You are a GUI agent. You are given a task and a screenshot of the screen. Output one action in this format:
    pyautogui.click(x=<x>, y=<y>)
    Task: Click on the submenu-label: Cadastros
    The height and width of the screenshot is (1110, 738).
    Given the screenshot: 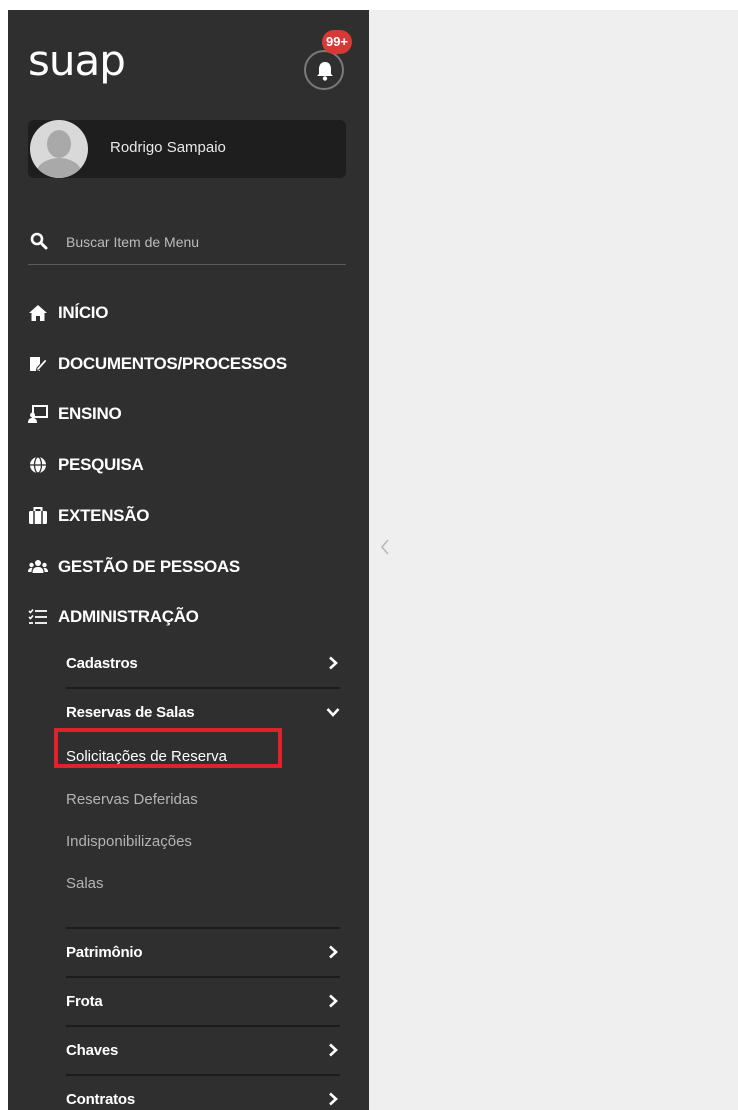 What is the action you would take?
    pyautogui.click(x=102, y=663)
    